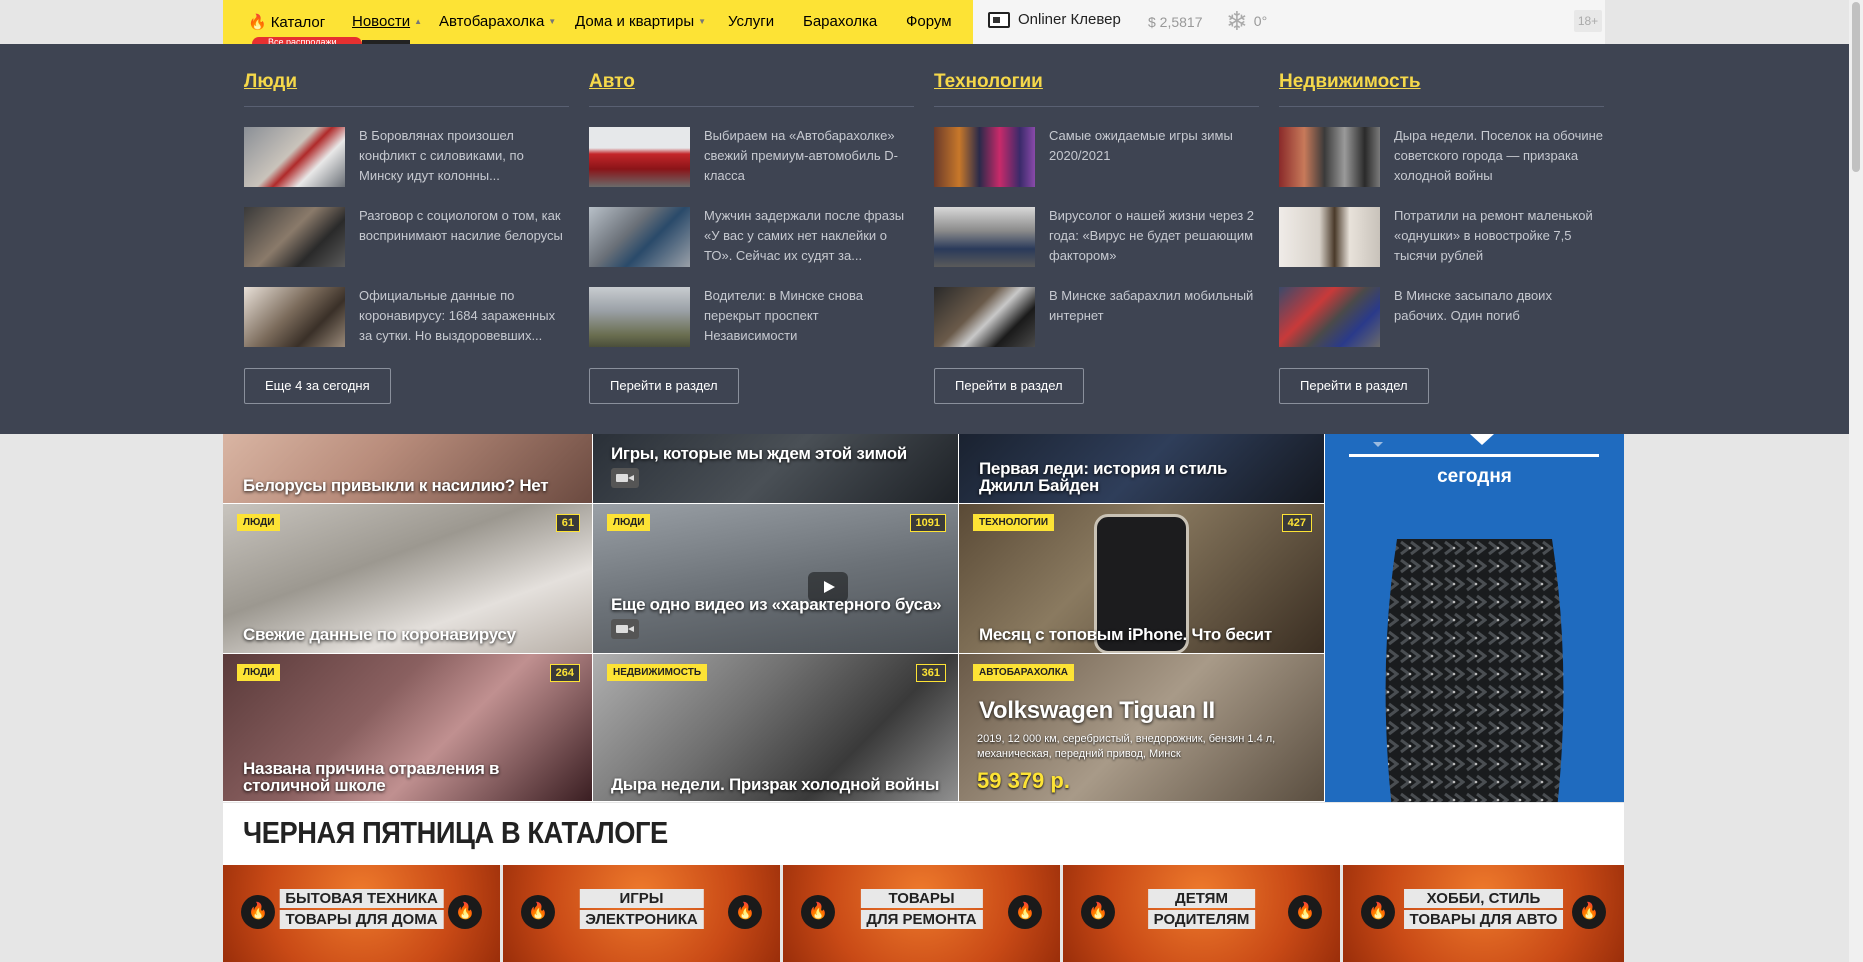 This screenshot has width=1863, height=962. What do you see at coordinates (1856, 481) in the screenshot?
I see `page-scrollbar` at bounding box center [1856, 481].